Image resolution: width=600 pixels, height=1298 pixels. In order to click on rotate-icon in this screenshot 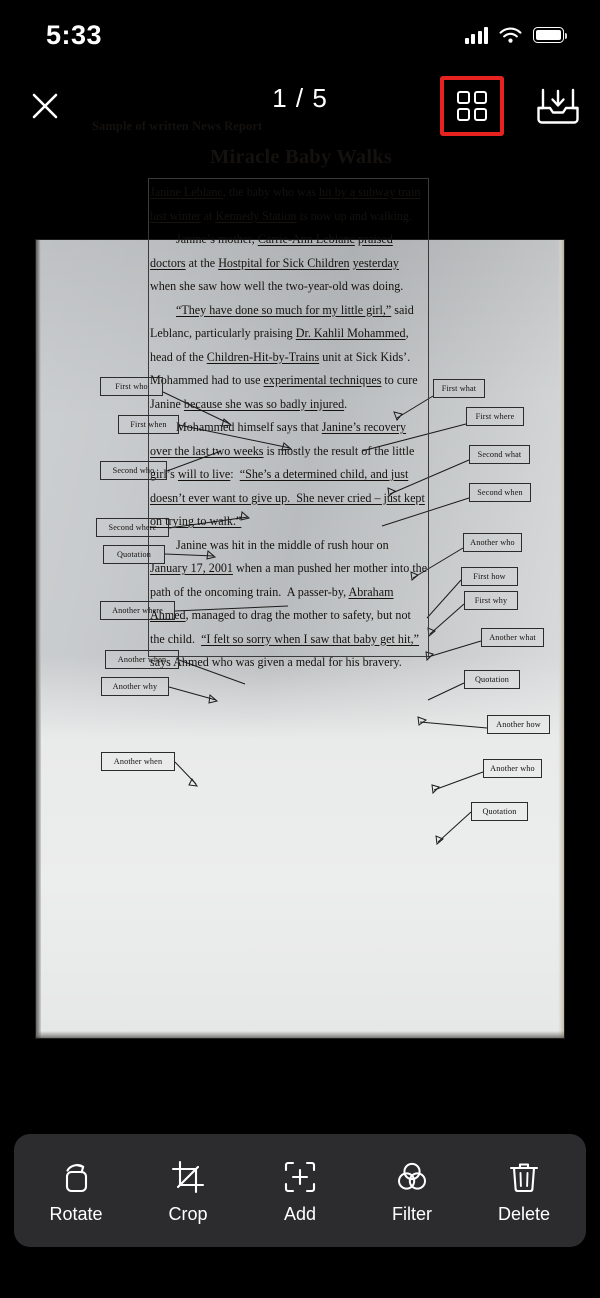, I will do `click(76, 1177)`.